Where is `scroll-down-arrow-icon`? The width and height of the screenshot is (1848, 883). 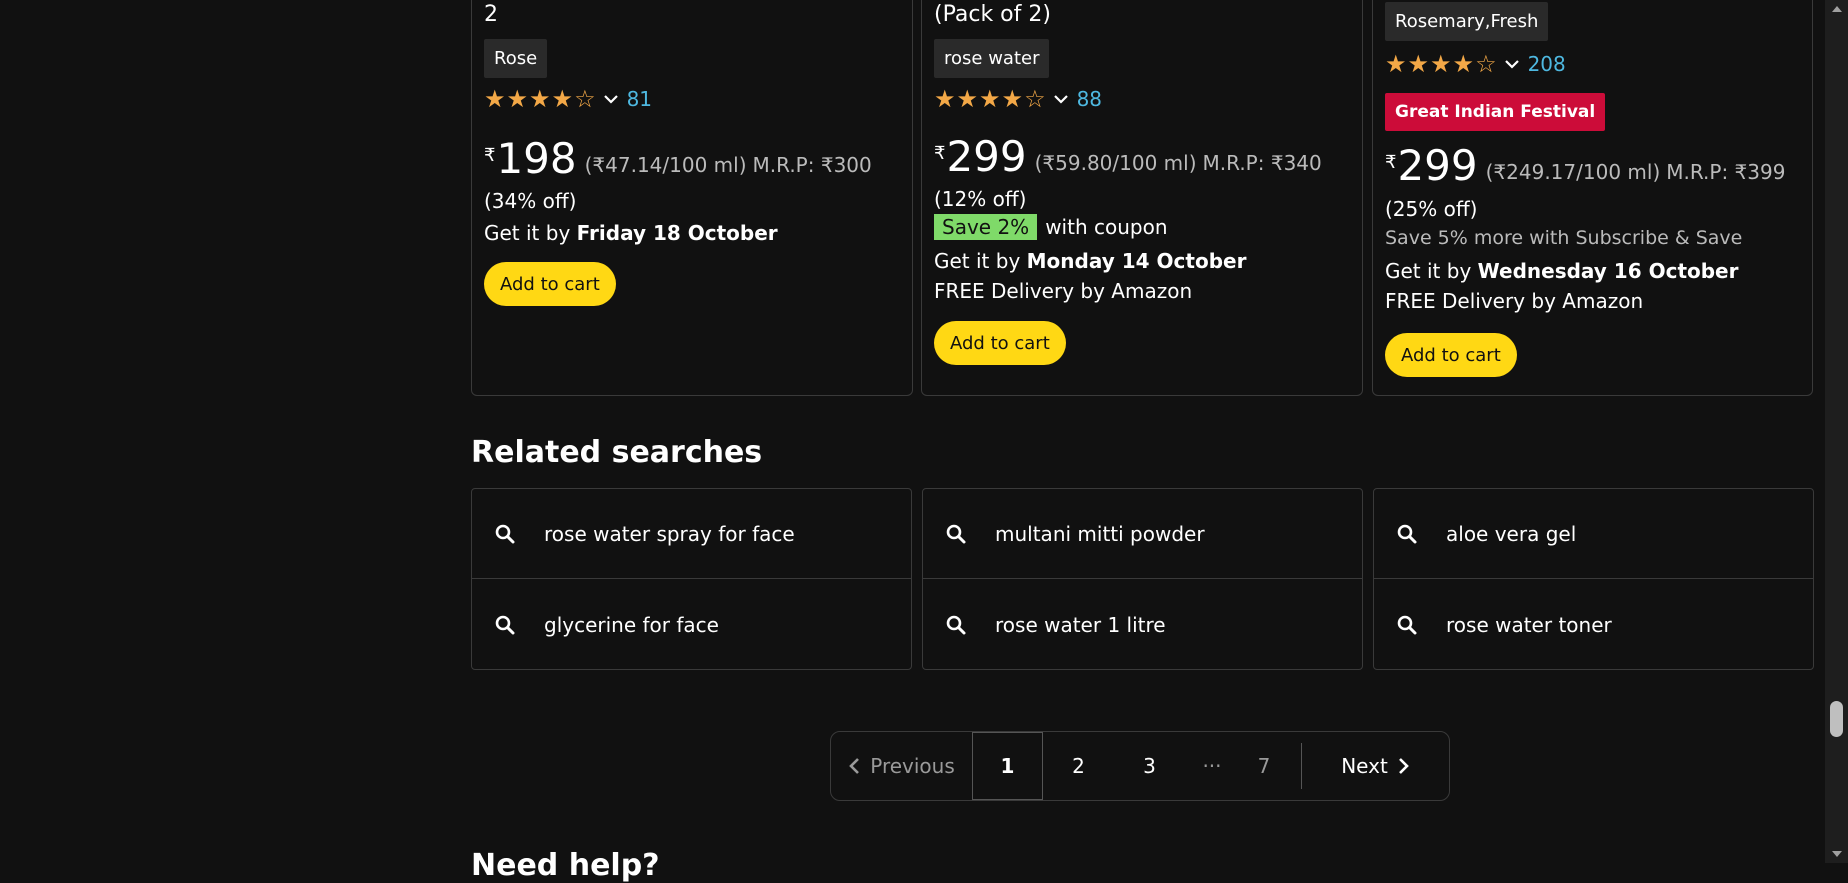 scroll-down-arrow-icon is located at coordinates (1836, 854).